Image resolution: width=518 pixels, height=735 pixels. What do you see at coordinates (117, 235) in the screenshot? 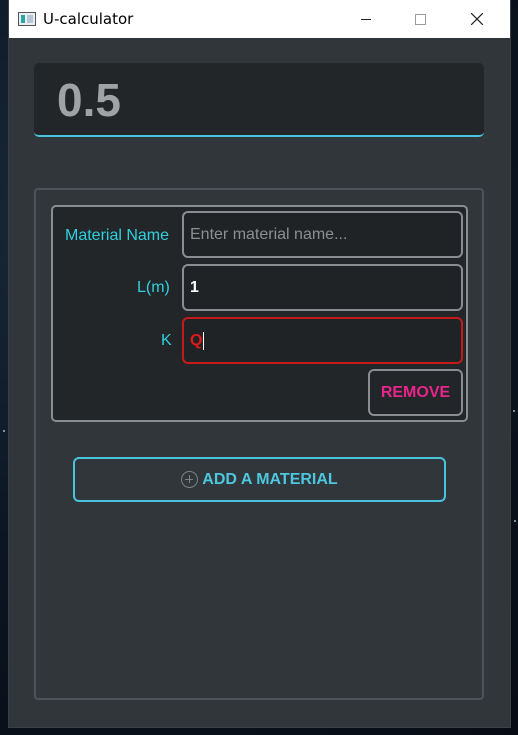
I see `material-name-label: Material Name` at bounding box center [117, 235].